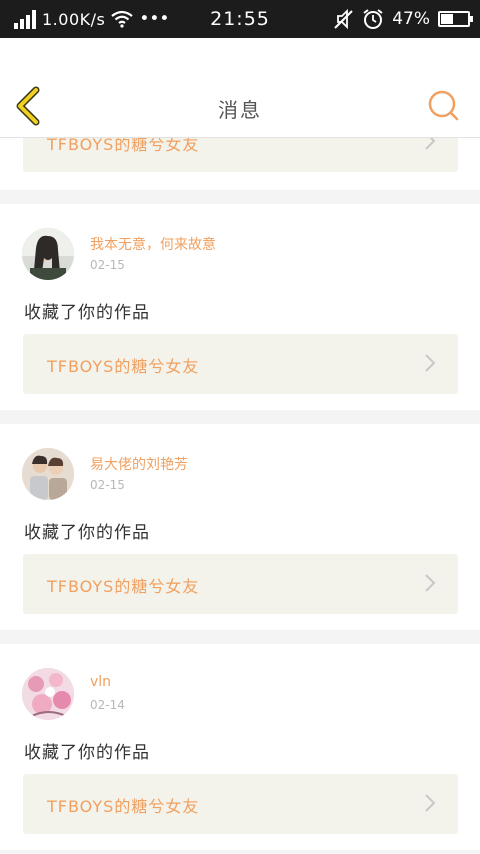 This screenshot has width=480, height=854. I want to click on search-icon, so click(443, 105).